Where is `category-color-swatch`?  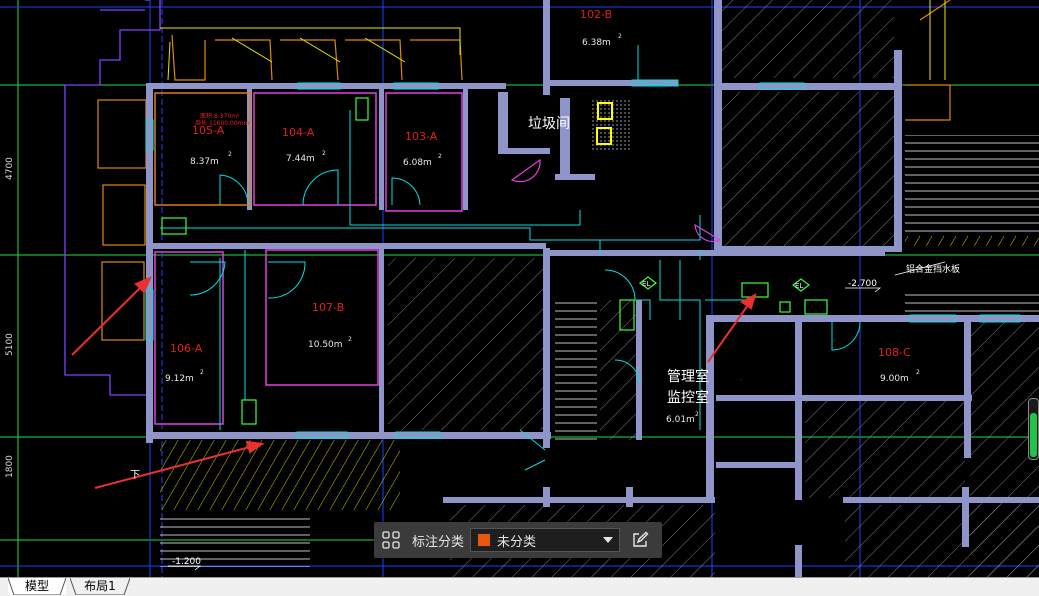
category-color-swatch is located at coordinates (484, 540).